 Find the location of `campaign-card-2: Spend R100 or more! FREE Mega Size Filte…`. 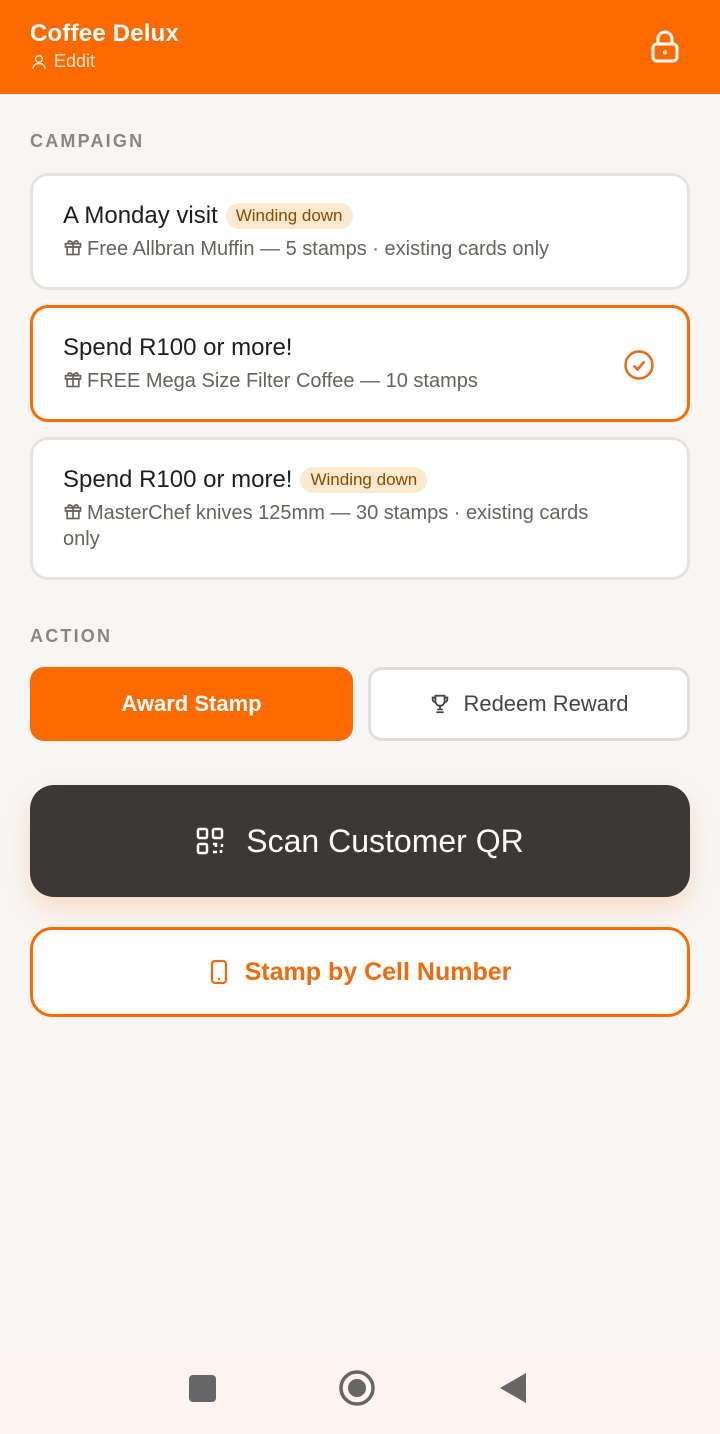

campaign-card-2: Spend R100 or more! FREE Mega Size Filte… is located at coordinates (360, 363).